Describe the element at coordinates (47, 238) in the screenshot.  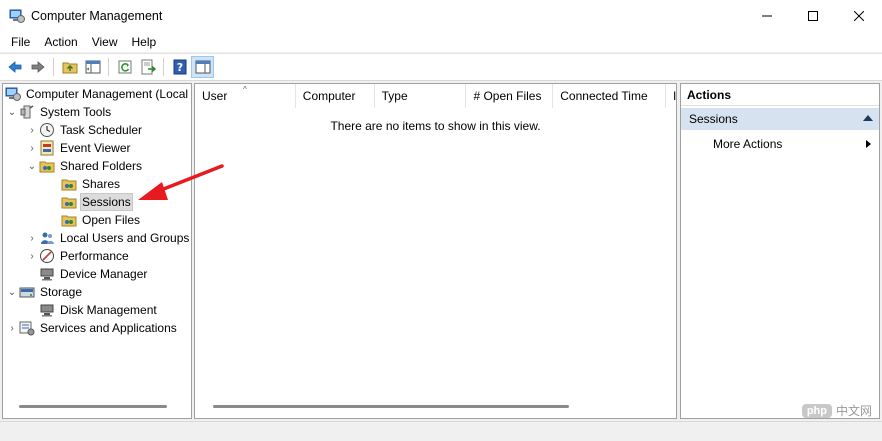
I see `users-icon` at that location.